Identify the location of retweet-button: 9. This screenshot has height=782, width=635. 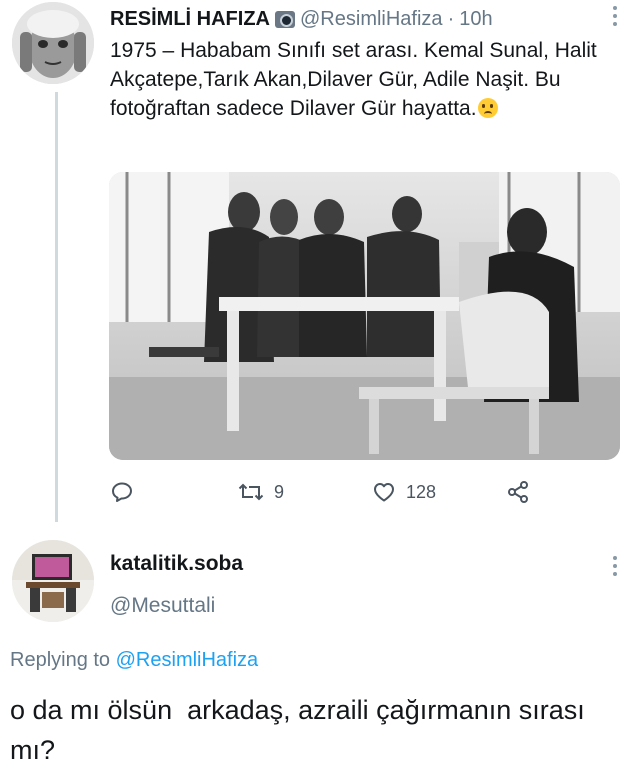
(261, 492).